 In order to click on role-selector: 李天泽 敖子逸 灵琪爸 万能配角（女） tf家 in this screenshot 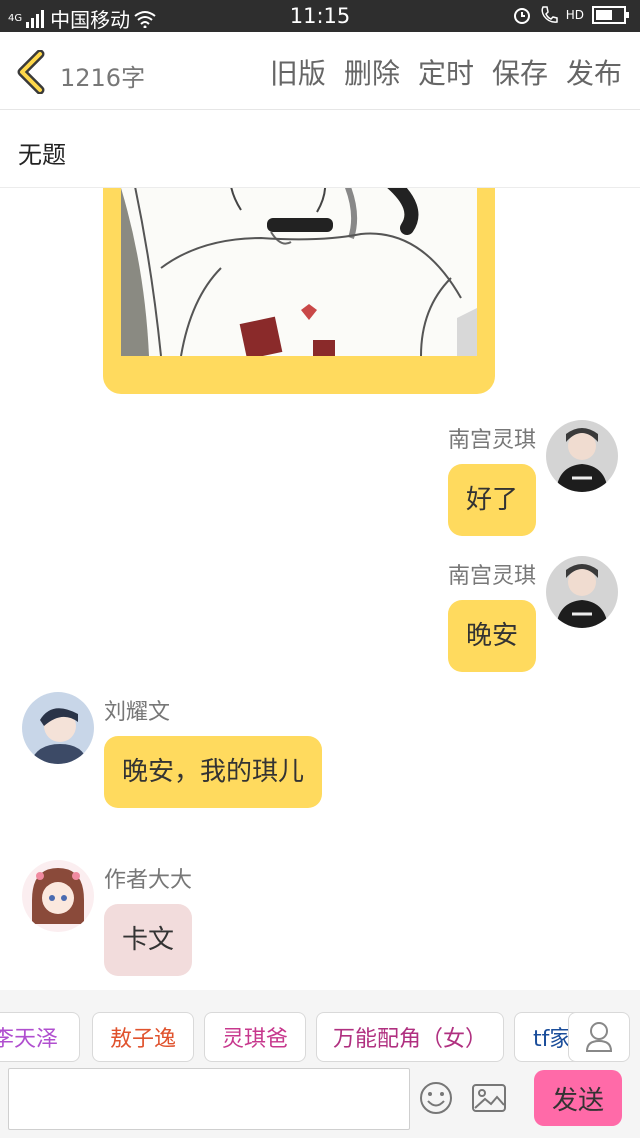, I will do `click(320, 1028)`.